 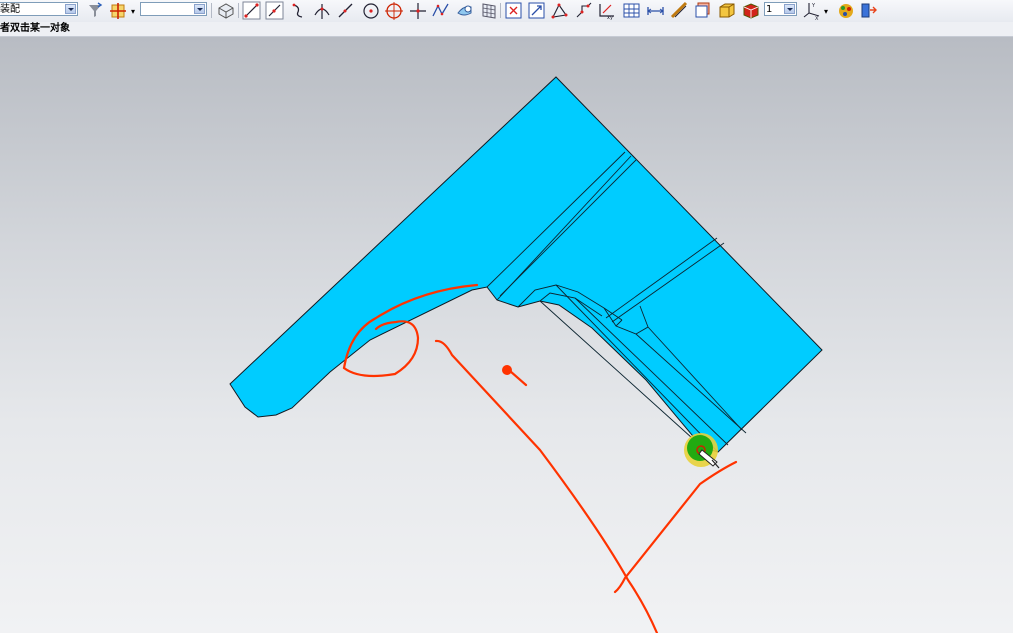 I want to click on box-icon, so click(x=726, y=10).